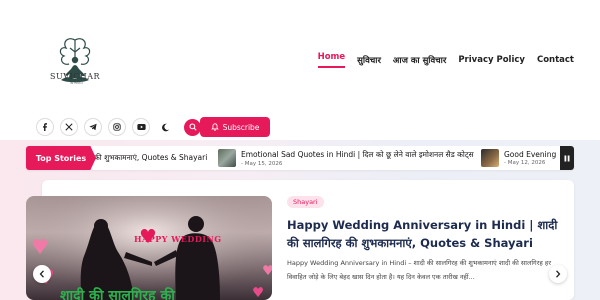  Describe the element at coordinates (331, 60) in the screenshot. I see `nav-item-home: Home` at that location.